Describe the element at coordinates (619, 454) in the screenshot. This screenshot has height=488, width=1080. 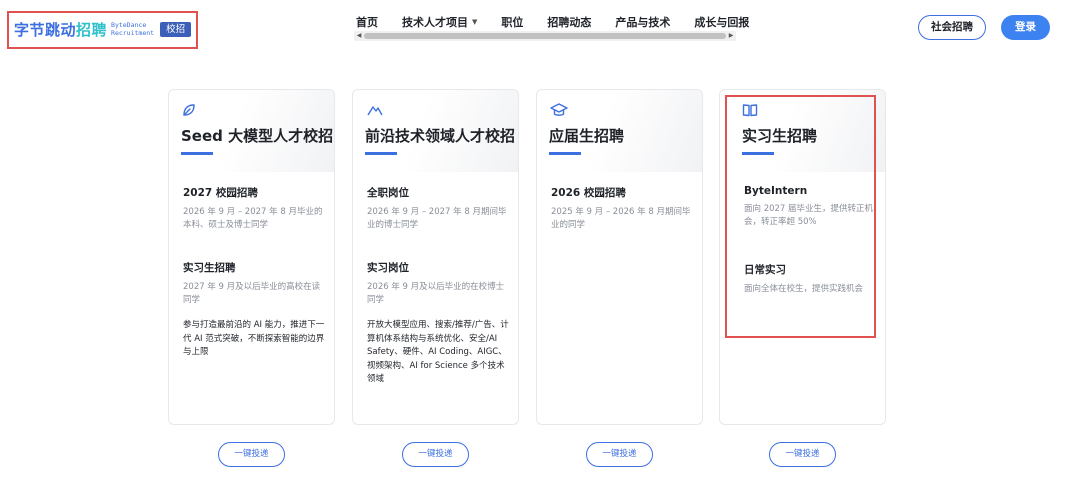
I see `apply-button-graduates: 一键投递` at that location.